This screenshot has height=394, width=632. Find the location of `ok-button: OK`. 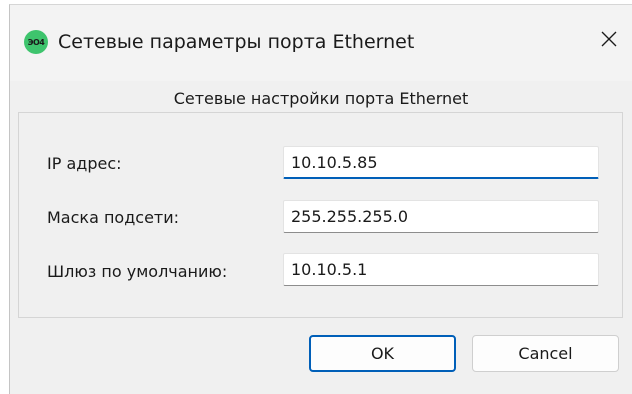

ok-button: OK is located at coordinates (382, 353).